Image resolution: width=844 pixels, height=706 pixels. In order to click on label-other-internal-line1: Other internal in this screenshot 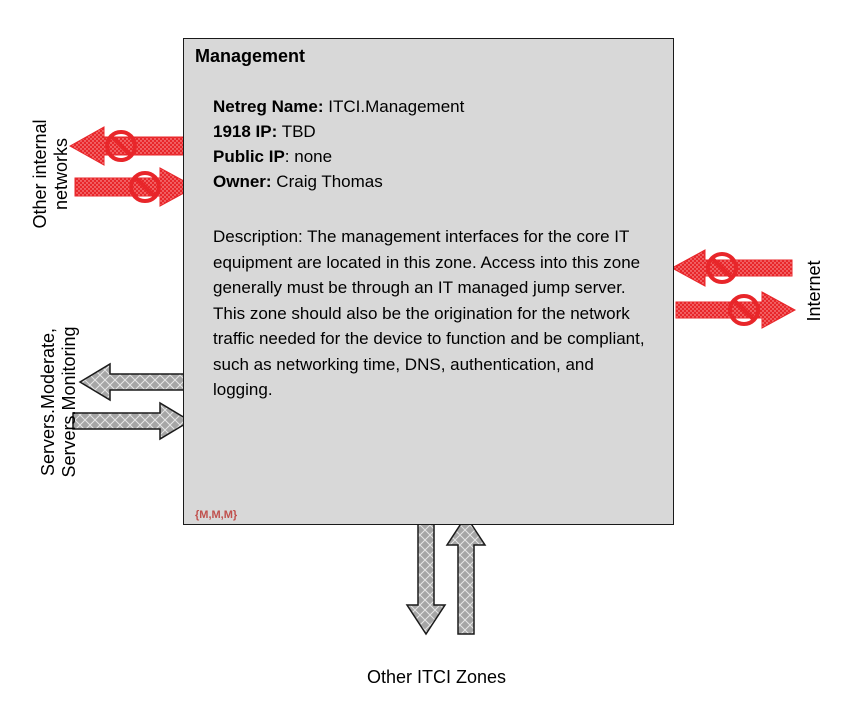, I will do `click(40, 174)`.